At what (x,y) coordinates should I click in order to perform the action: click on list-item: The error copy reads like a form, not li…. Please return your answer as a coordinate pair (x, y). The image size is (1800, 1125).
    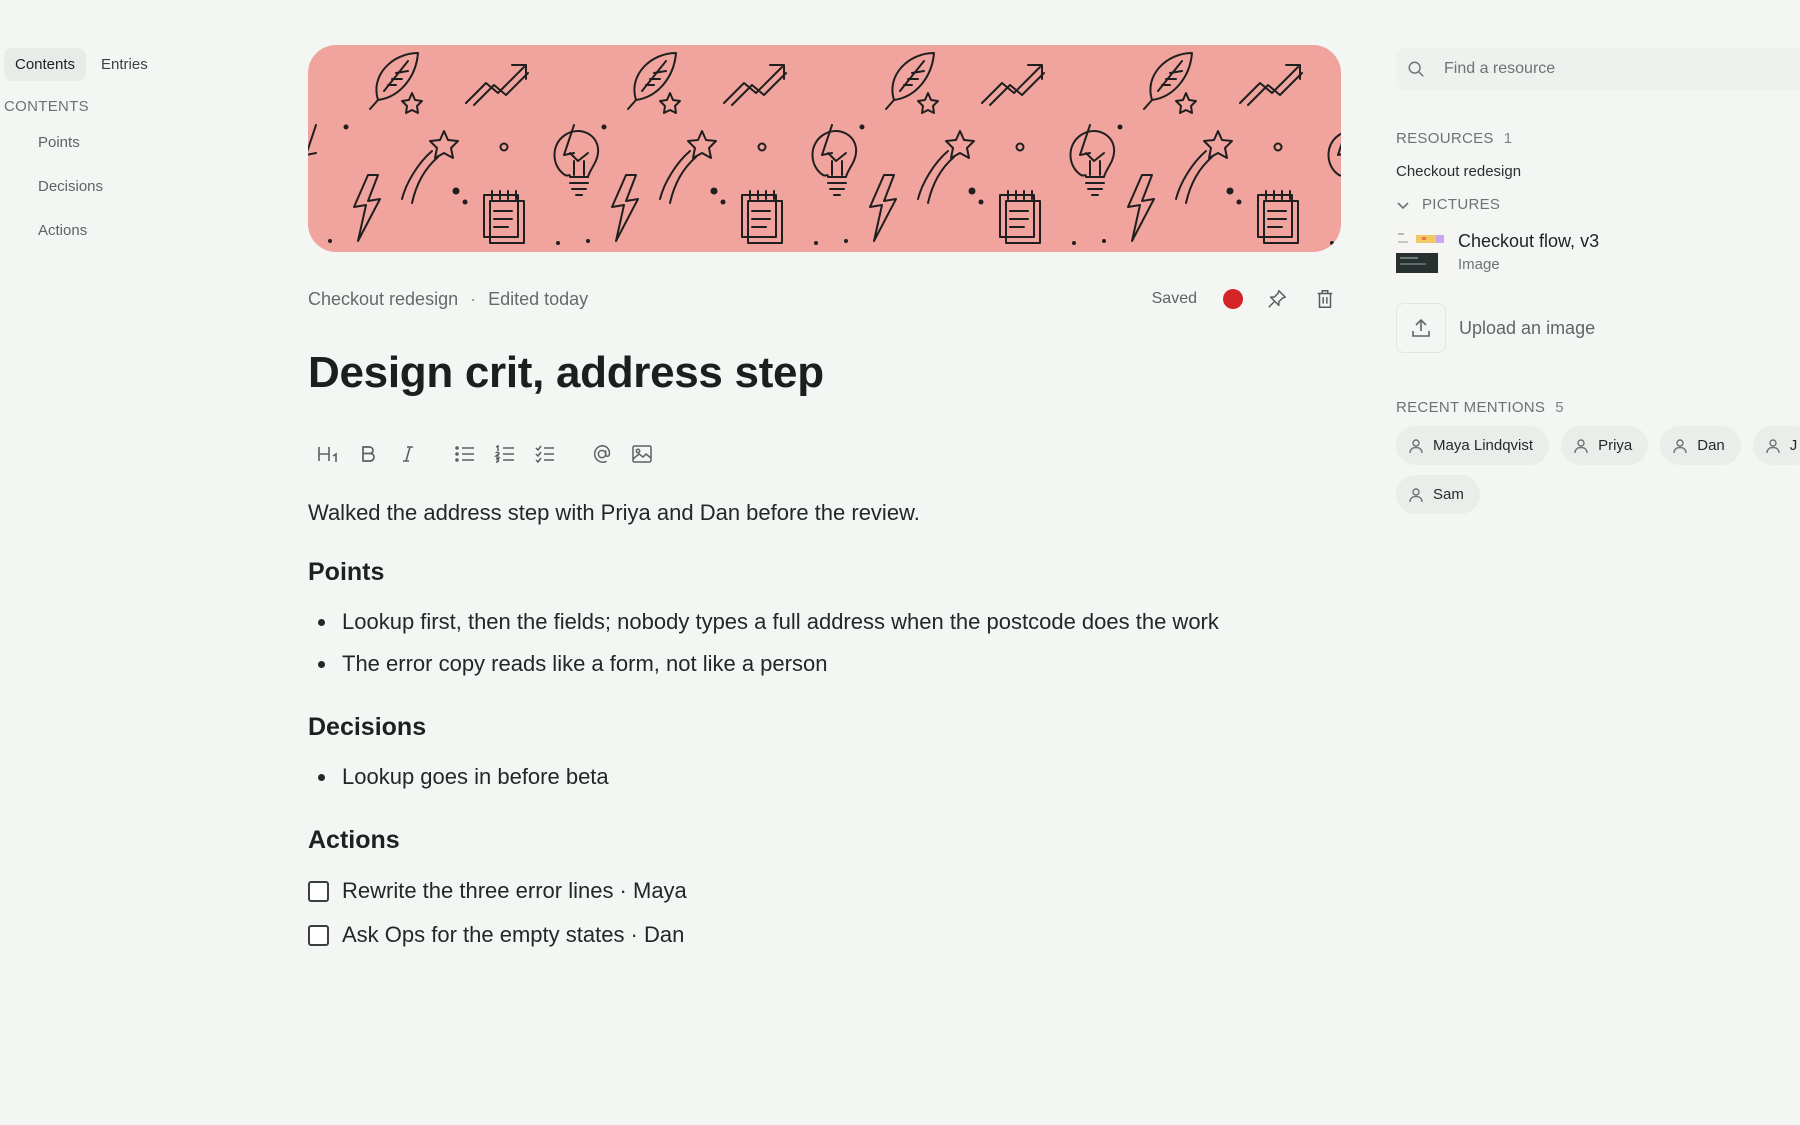
    Looking at the image, I should click on (824, 664).